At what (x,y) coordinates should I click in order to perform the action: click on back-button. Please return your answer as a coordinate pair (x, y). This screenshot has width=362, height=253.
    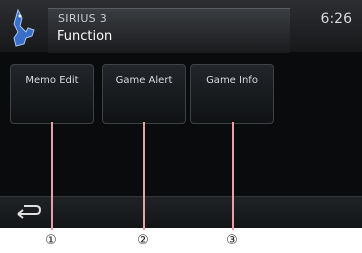
    Looking at the image, I should click on (30, 212).